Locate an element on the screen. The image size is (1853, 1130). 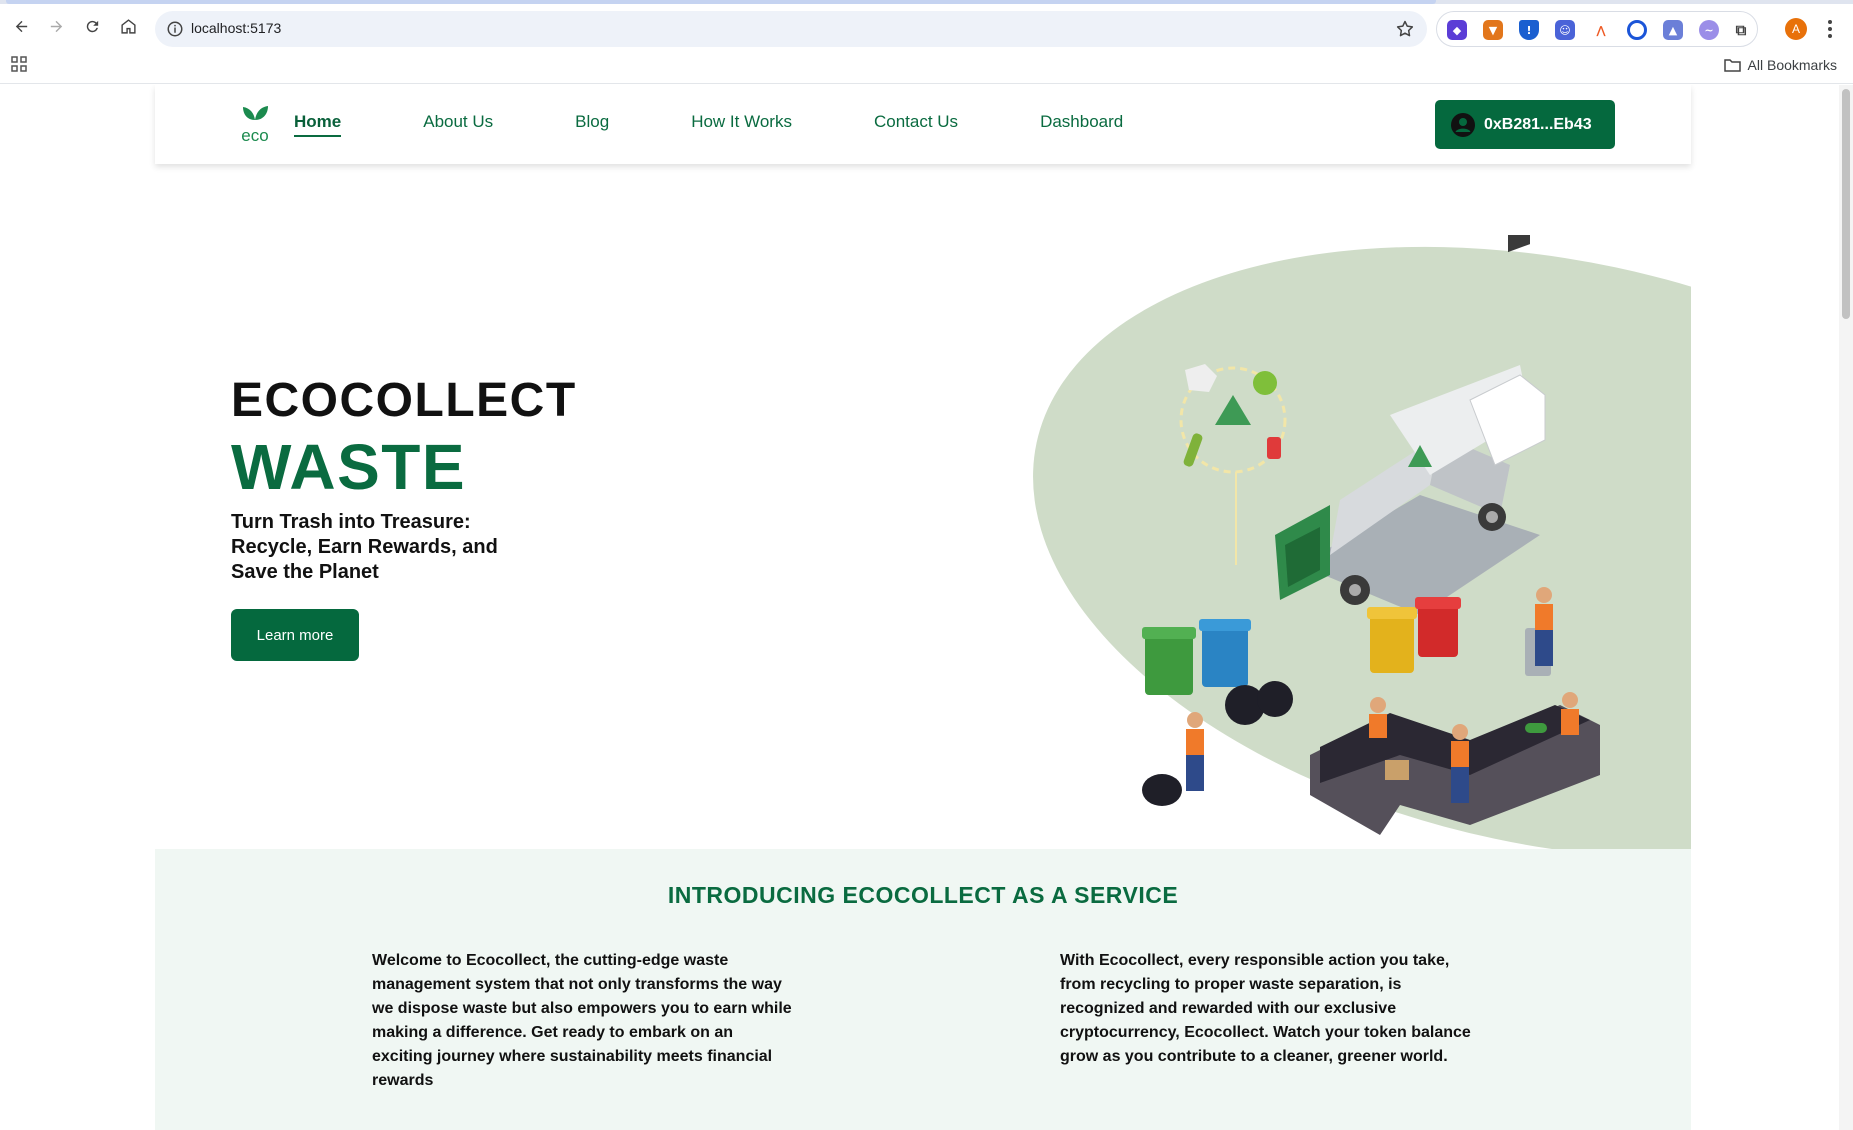
multi-wallet-icon: ◆ is located at coordinates (1457, 30).